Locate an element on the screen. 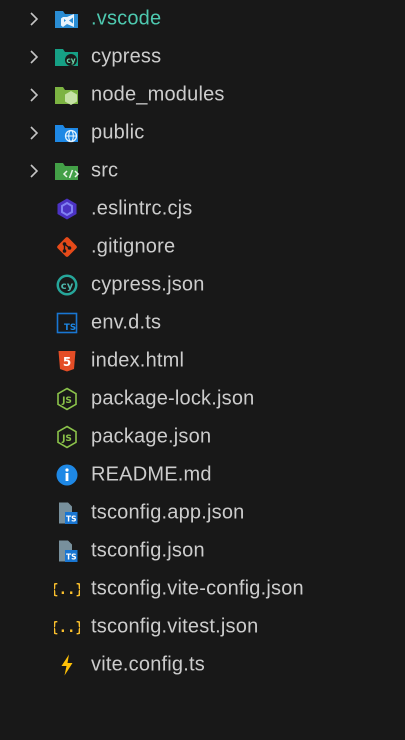 The width and height of the screenshot is (405, 740). tree-item-label: .vscode is located at coordinates (126, 18).